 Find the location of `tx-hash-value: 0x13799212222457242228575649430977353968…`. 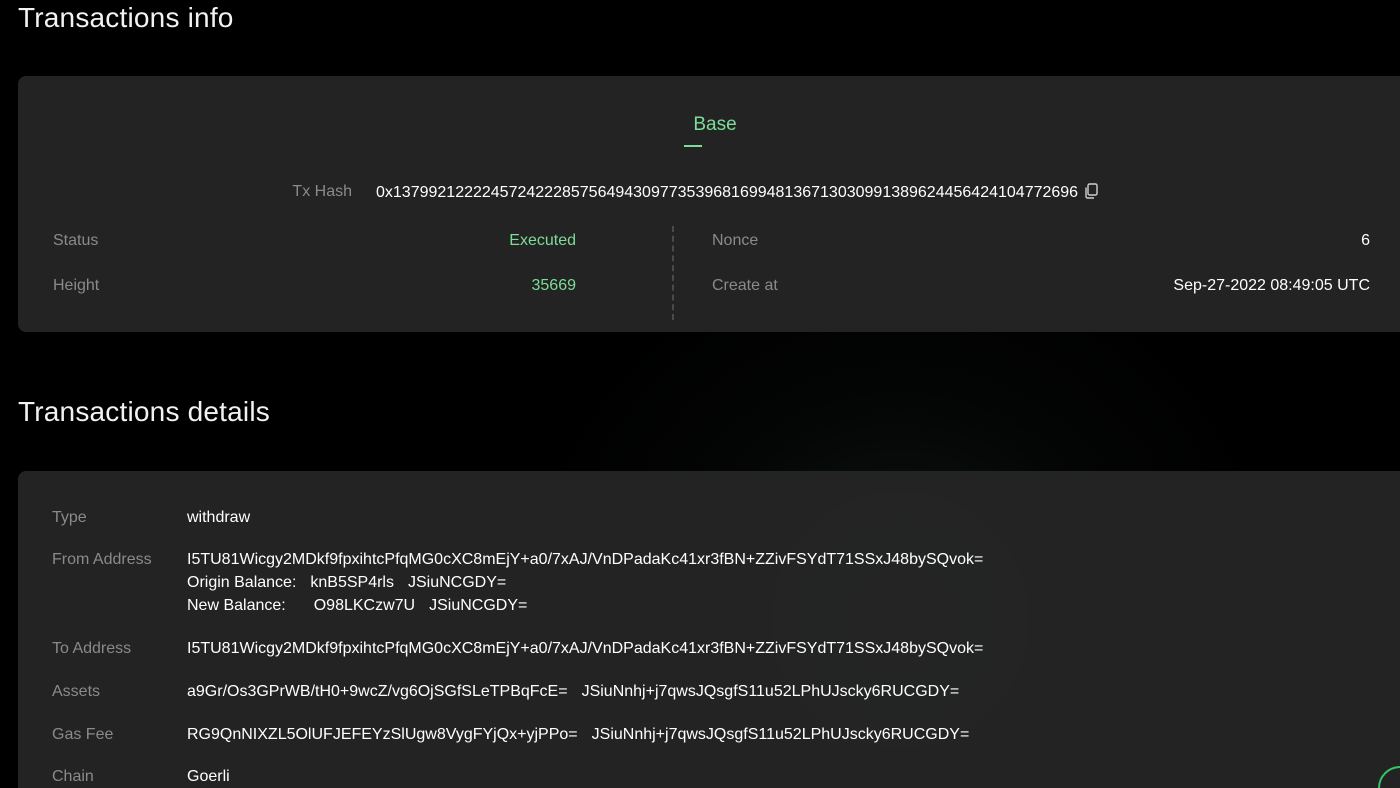

tx-hash-value: 0x13799212222457242228575649430977353968… is located at coordinates (727, 192).